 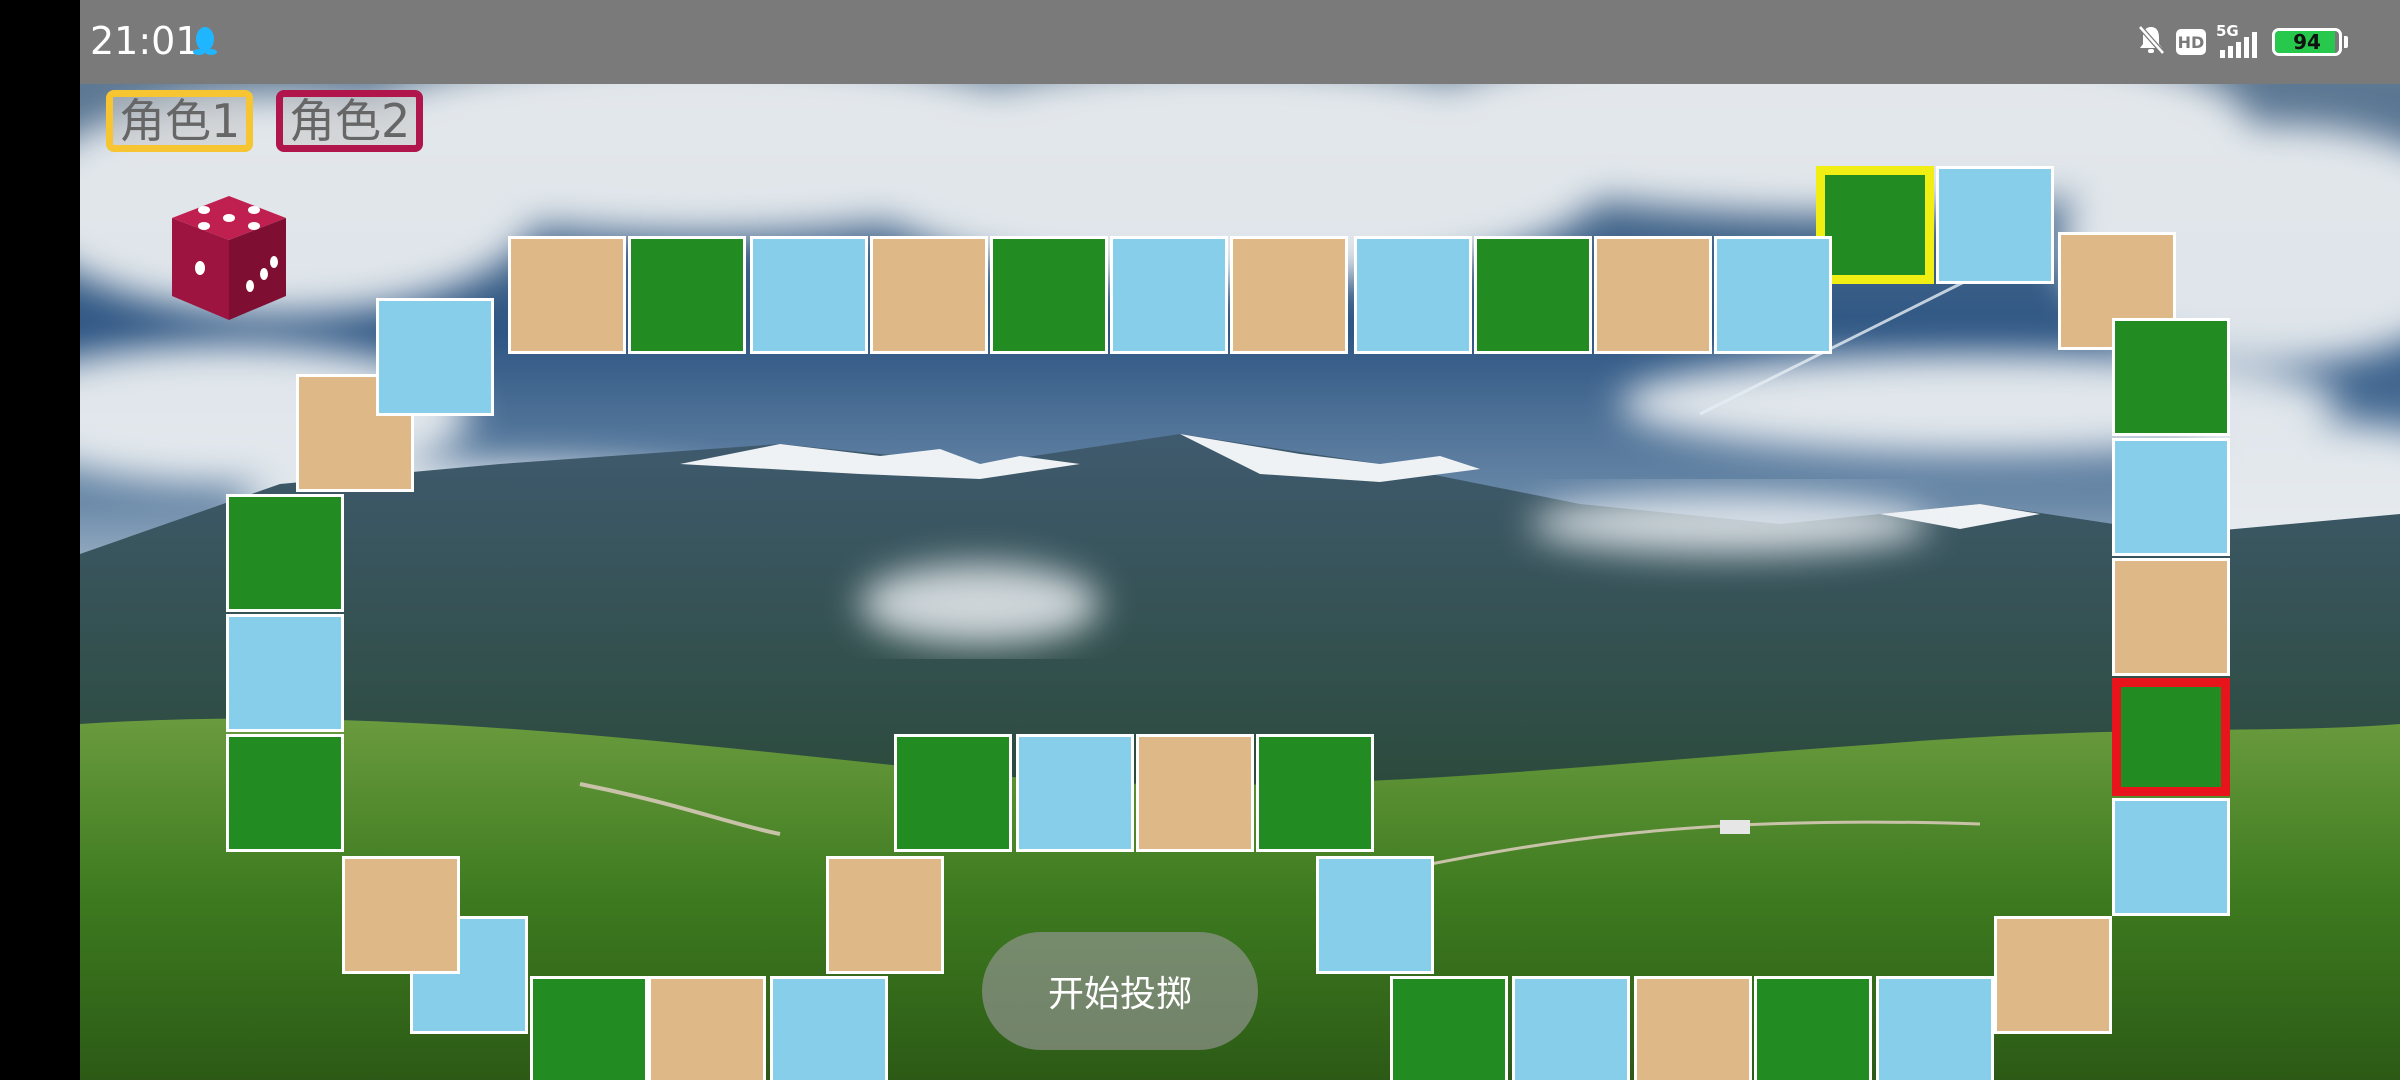 I want to click on dice-icon, so click(x=229, y=258).